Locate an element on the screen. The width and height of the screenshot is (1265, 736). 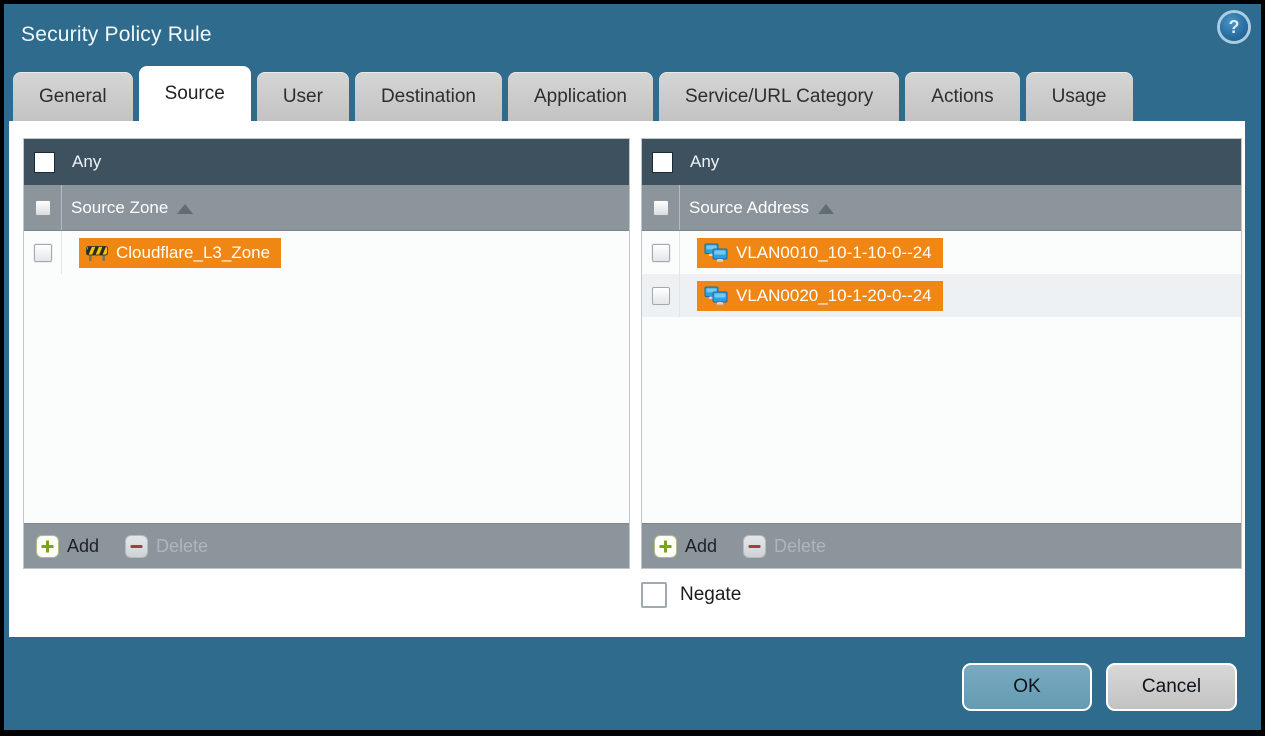
address-chip: VLAN0010_10-1-10-0--24 is located at coordinates (820, 252).